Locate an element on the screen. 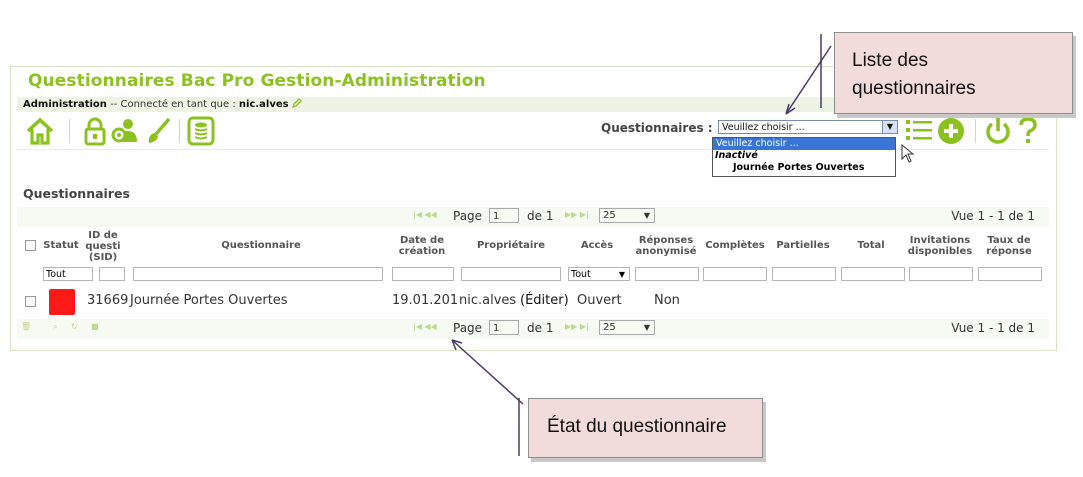 The image size is (1083, 477). callout-state: État du questionnaire is located at coordinates (645, 428).